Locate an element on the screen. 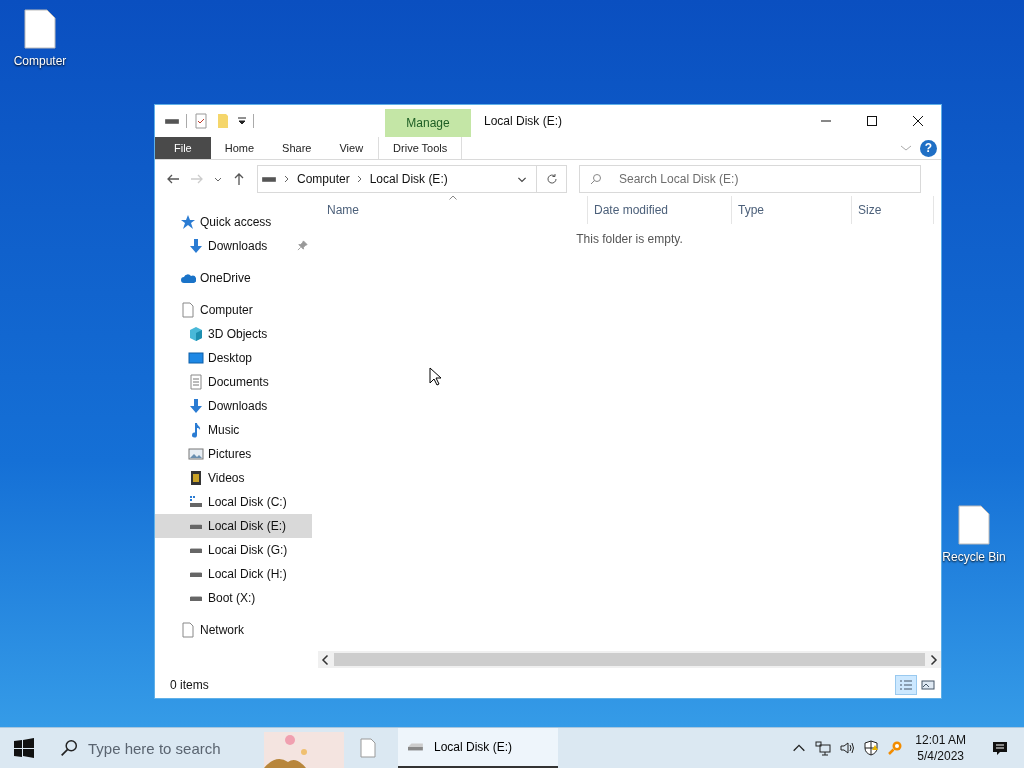 This screenshot has height=768, width=1024. maximize-icon is located at coordinates (872, 121).